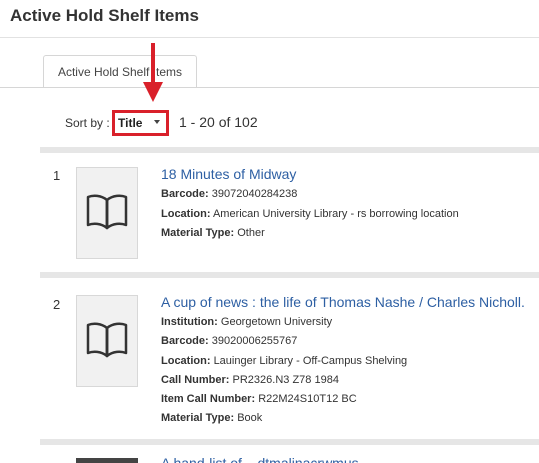 The image size is (539, 463). I want to click on sort-dropdown-value: Title, so click(130, 123).